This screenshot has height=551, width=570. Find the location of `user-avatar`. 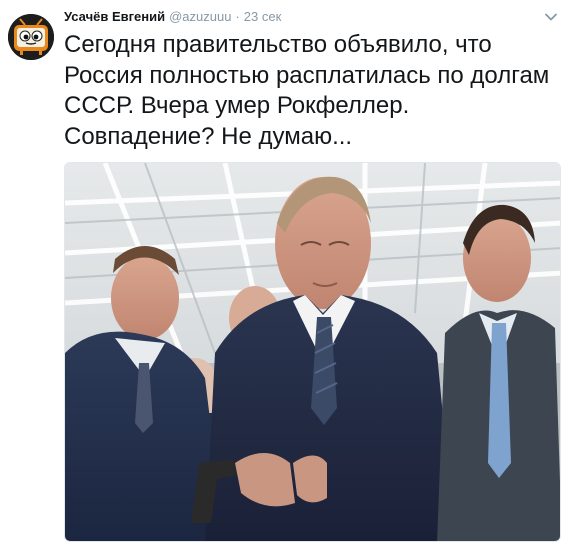

user-avatar is located at coordinates (31, 37).